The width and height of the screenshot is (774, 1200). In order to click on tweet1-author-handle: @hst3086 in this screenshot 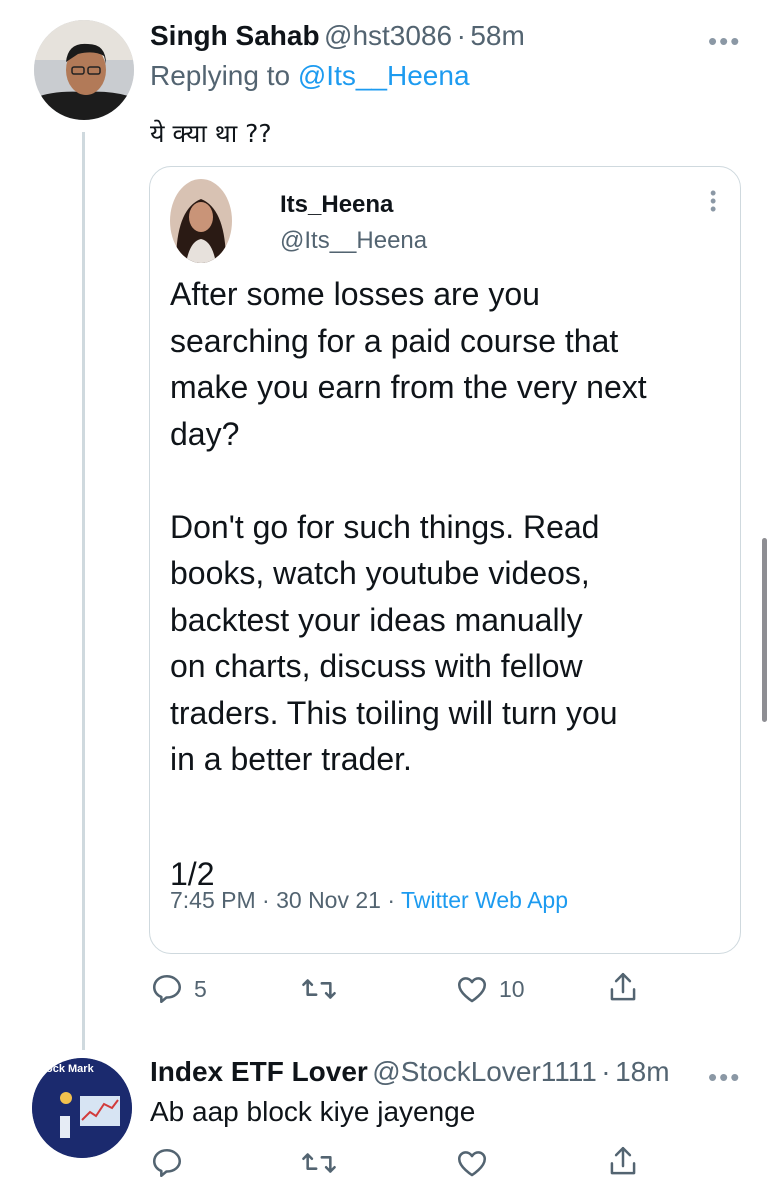, I will do `click(388, 35)`.